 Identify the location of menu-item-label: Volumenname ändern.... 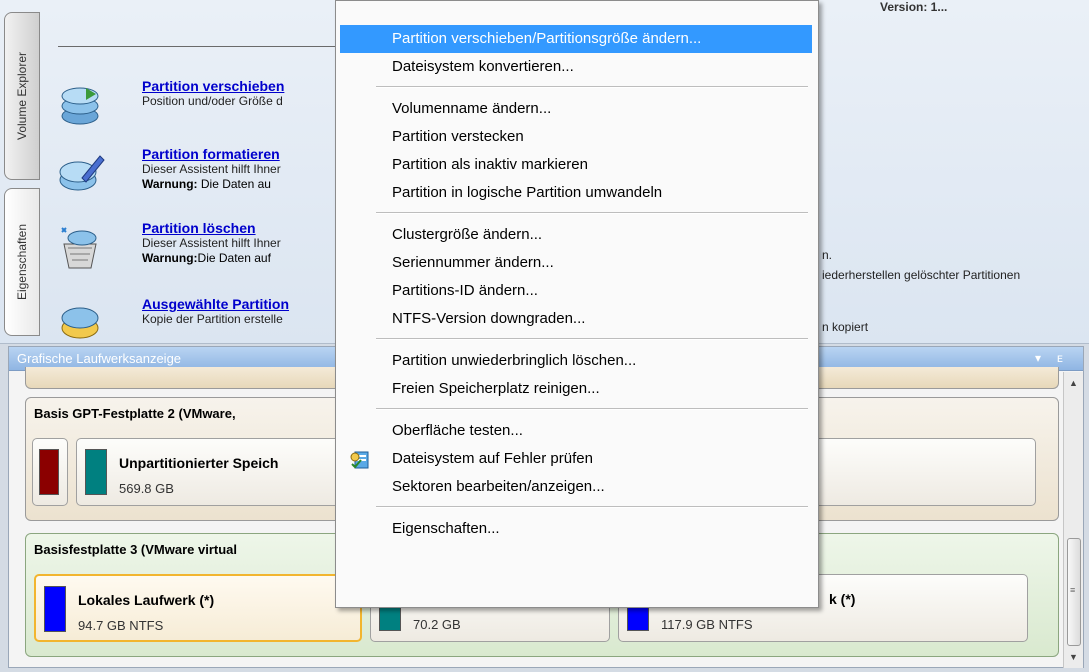
(472, 108).